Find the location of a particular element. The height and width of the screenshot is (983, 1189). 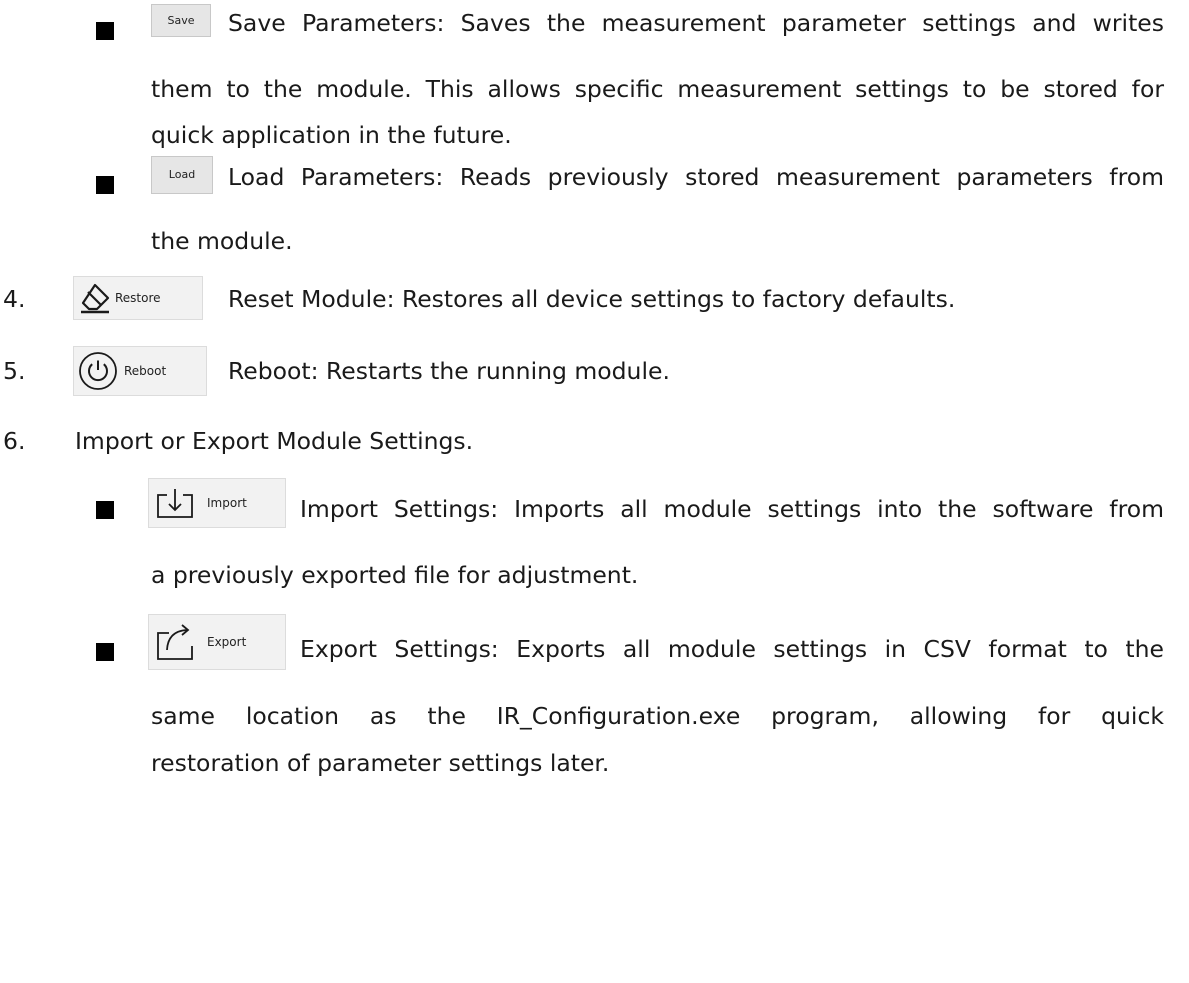

reboot-button-label: Reboot is located at coordinates (145, 371).